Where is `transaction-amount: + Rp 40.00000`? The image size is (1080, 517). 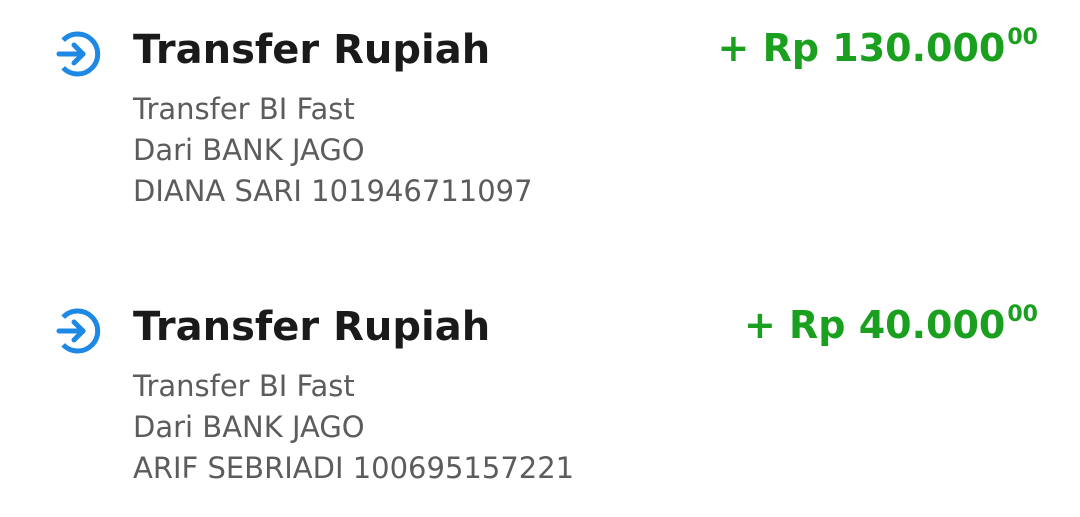 transaction-amount: + Rp 40.00000 is located at coordinates (891, 325).